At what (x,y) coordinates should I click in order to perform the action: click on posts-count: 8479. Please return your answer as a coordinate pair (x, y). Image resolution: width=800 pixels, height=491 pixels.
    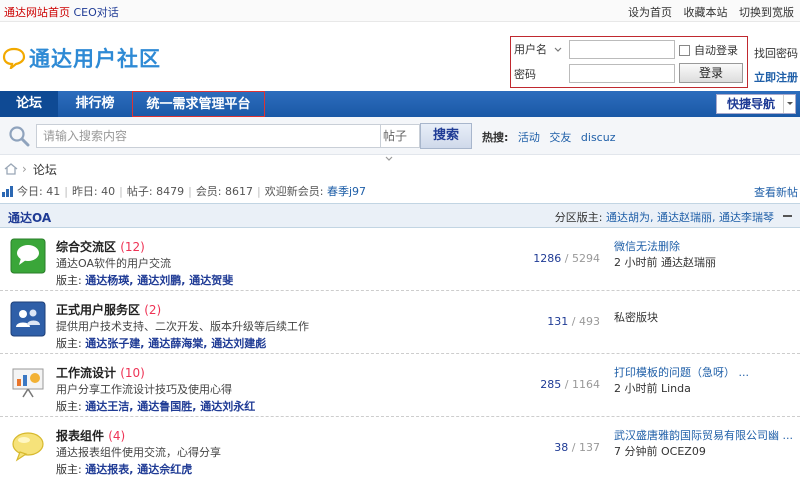
    Looking at the image, I should click on (170, 191).